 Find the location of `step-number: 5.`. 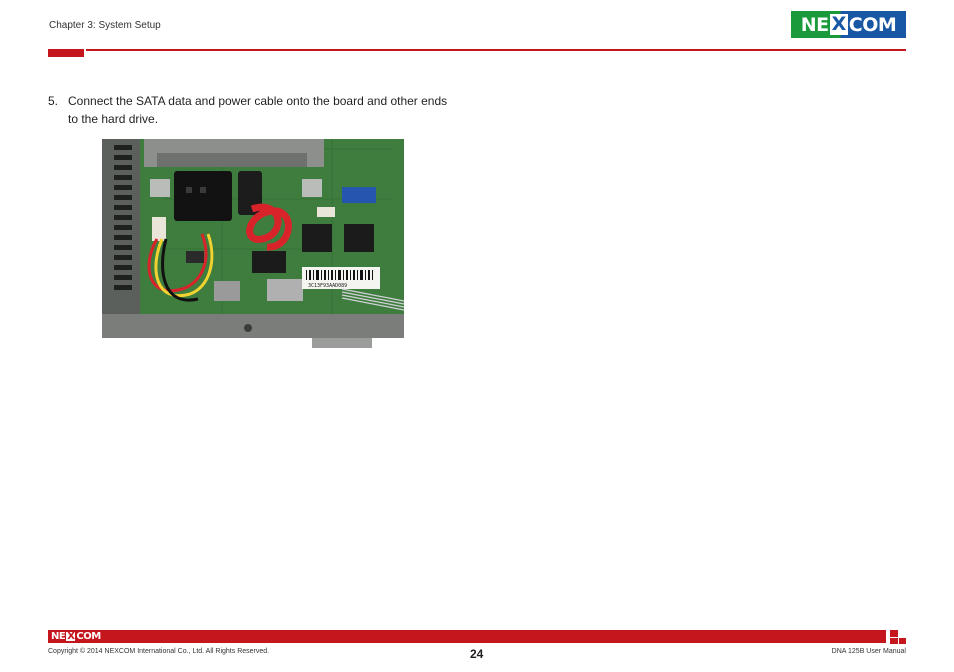

step-number: 5. is located at coordinates (53, 101).